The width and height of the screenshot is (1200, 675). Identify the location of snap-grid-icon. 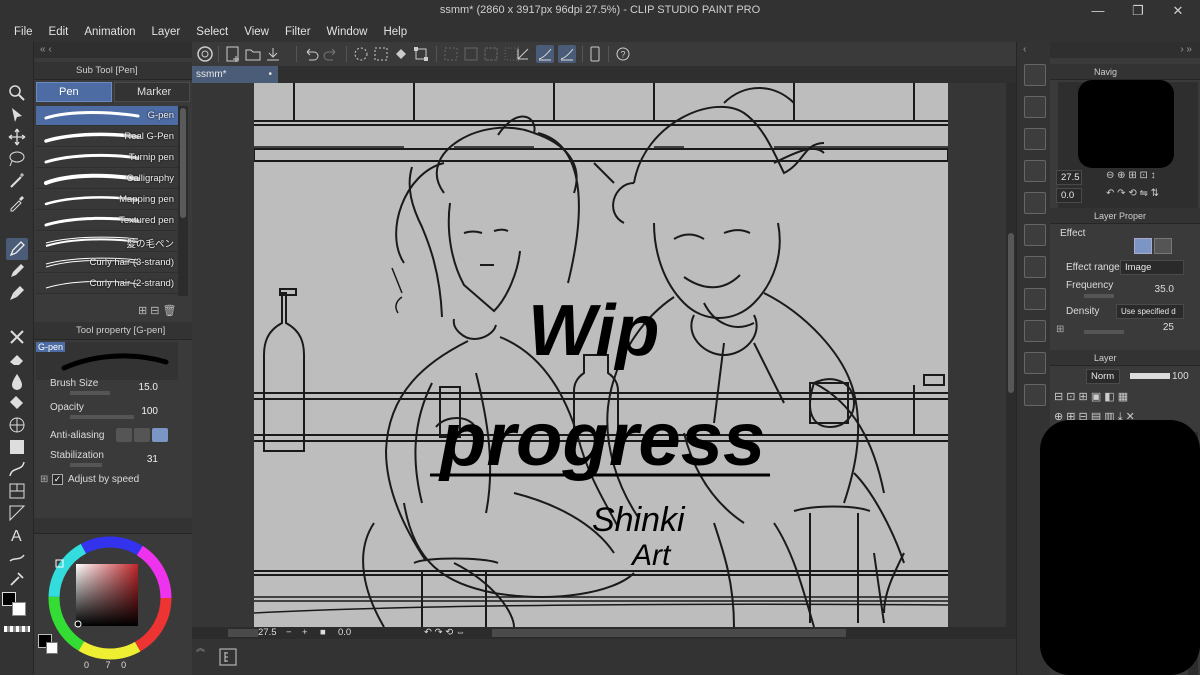
(567, 54).